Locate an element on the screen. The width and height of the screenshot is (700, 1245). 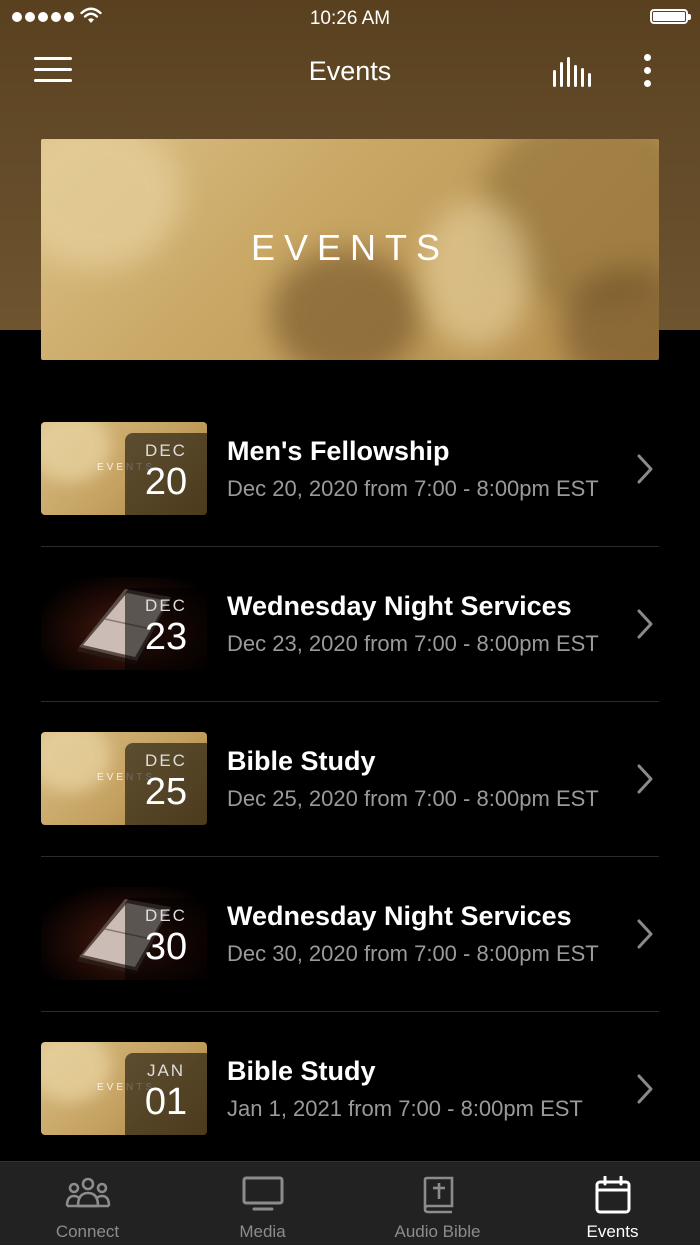
event-datetime: Dec 30, 2020 from 7:00 - 8:00pm EST is located at coordinates (413, 953).